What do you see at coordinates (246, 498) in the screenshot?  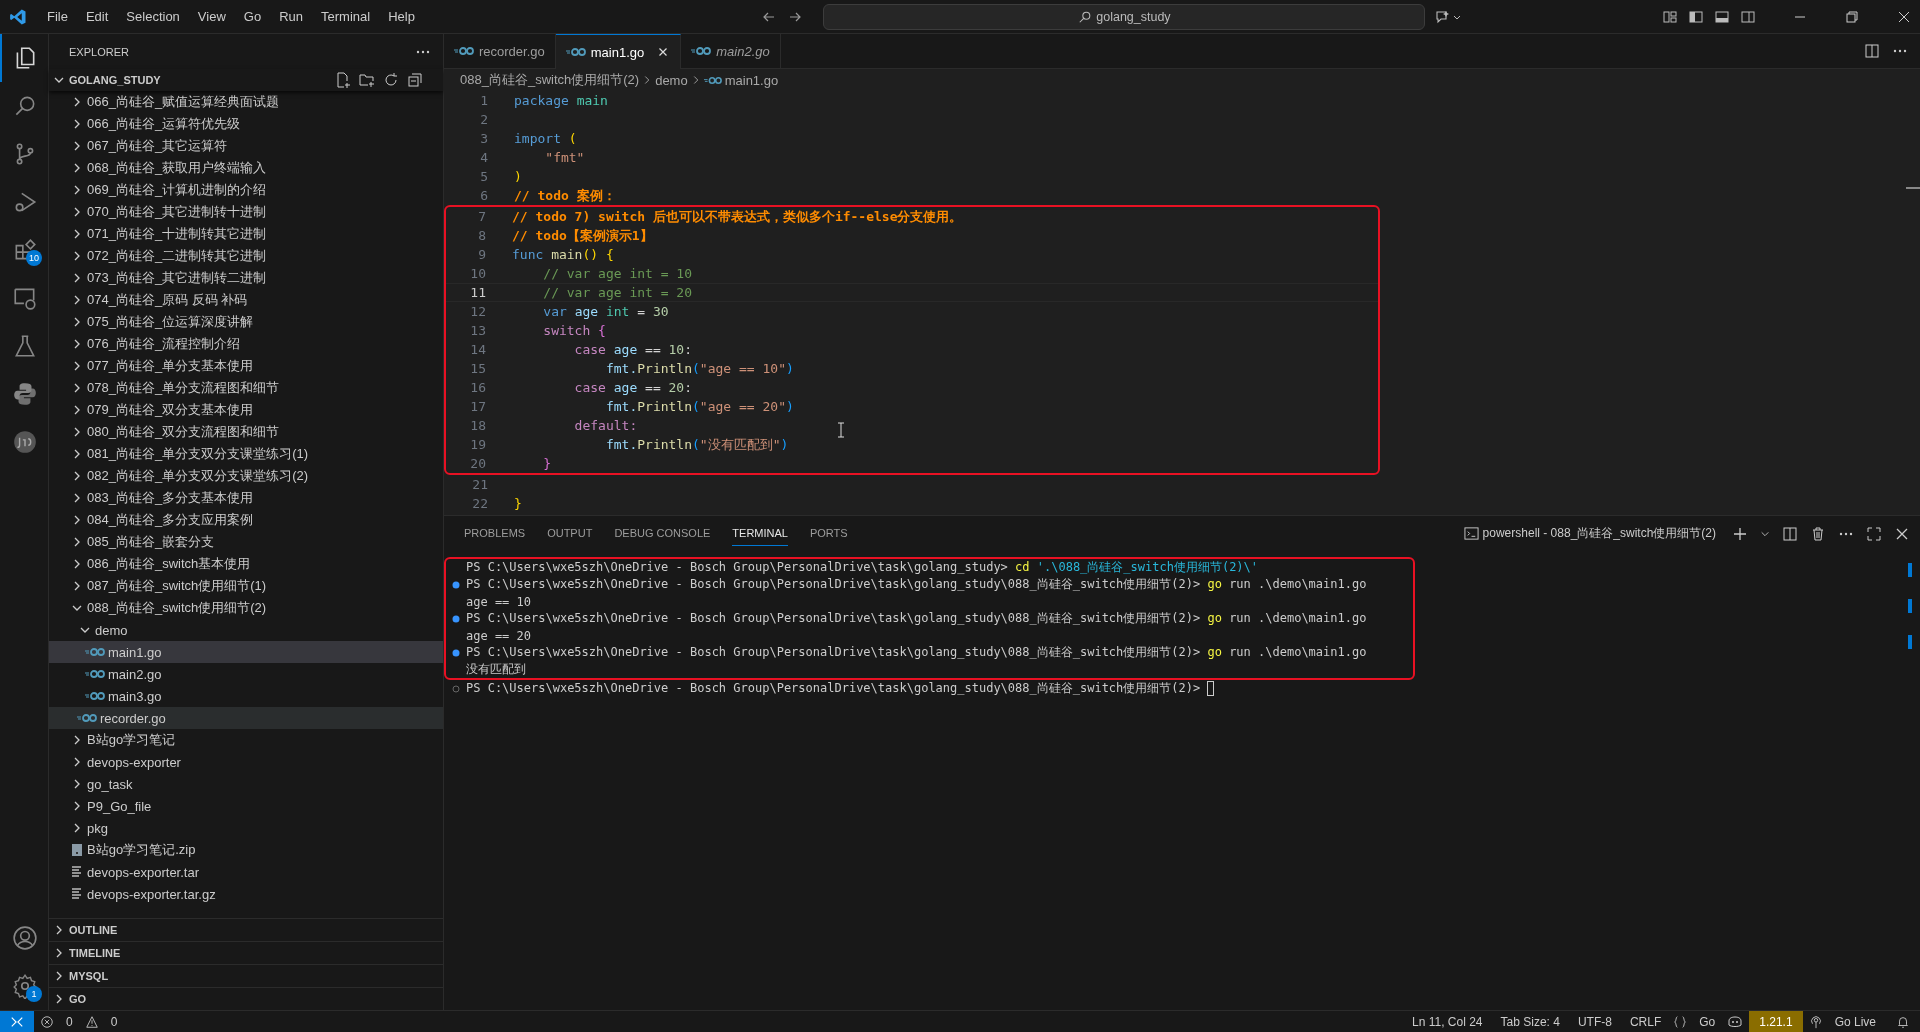 I see `tree-item: 083_尚硅谷_多分支基本使用` at bounding box center [246, 498].